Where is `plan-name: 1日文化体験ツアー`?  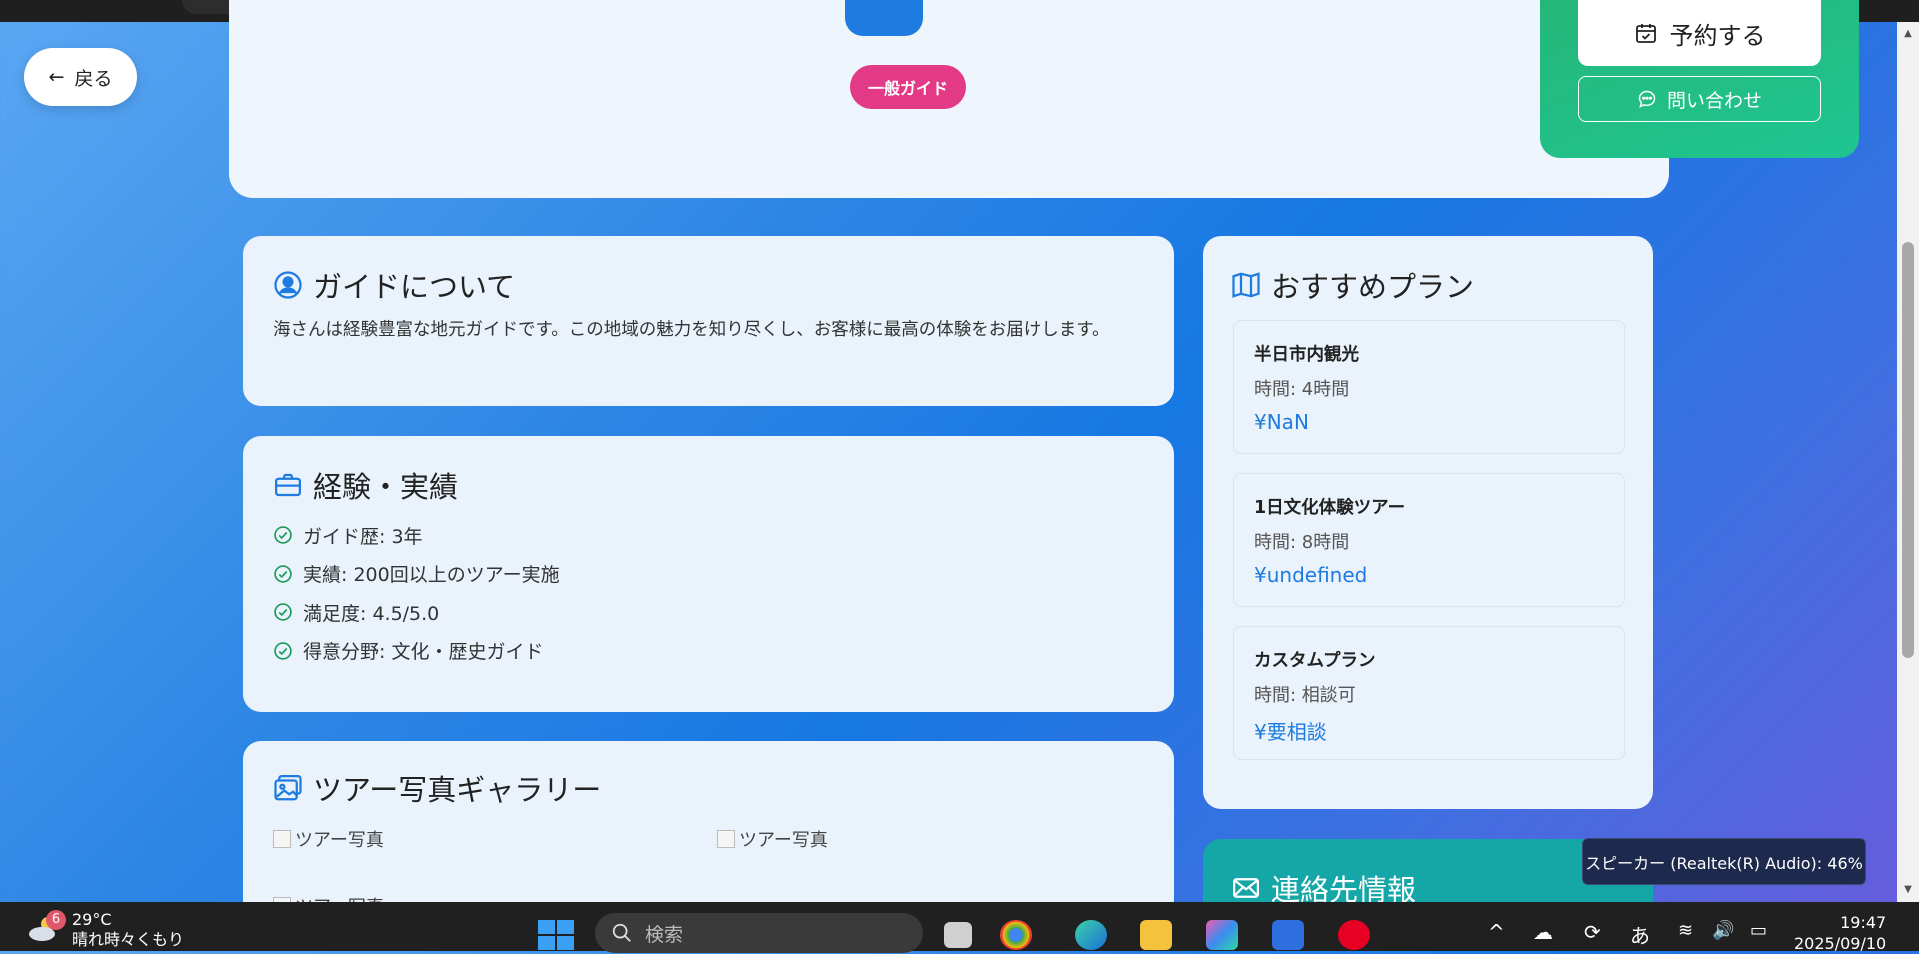
plan-name: 1日文化体験ツアー is located at coordinates (1330, 508).